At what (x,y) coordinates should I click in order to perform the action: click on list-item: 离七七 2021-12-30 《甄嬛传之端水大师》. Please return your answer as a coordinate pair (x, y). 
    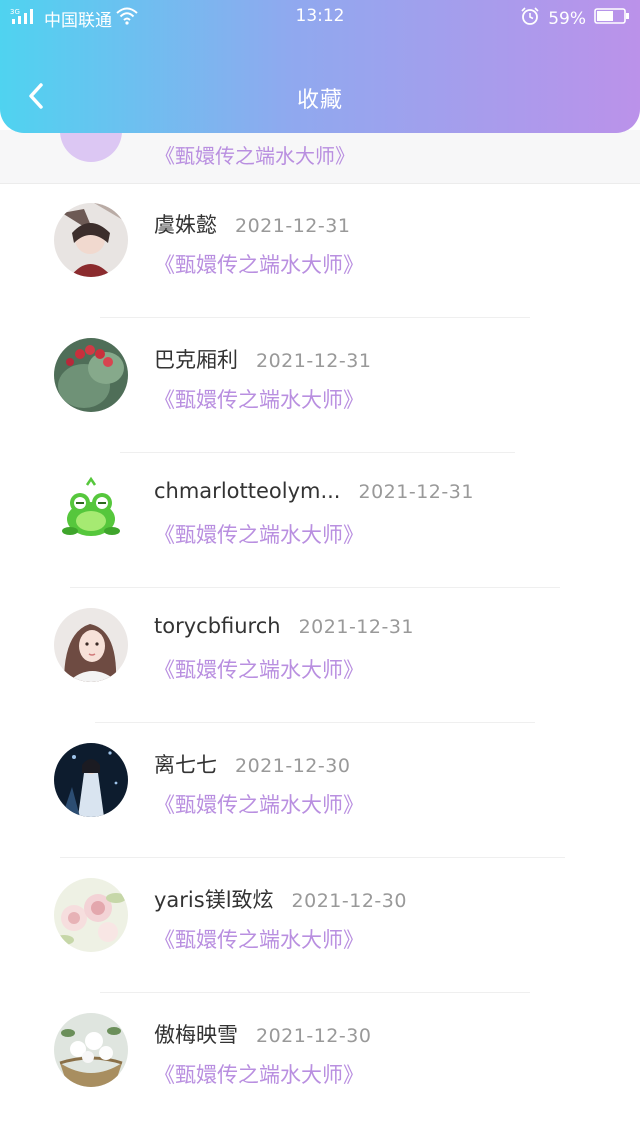
    Looking at the image, I should click on (320, 790).